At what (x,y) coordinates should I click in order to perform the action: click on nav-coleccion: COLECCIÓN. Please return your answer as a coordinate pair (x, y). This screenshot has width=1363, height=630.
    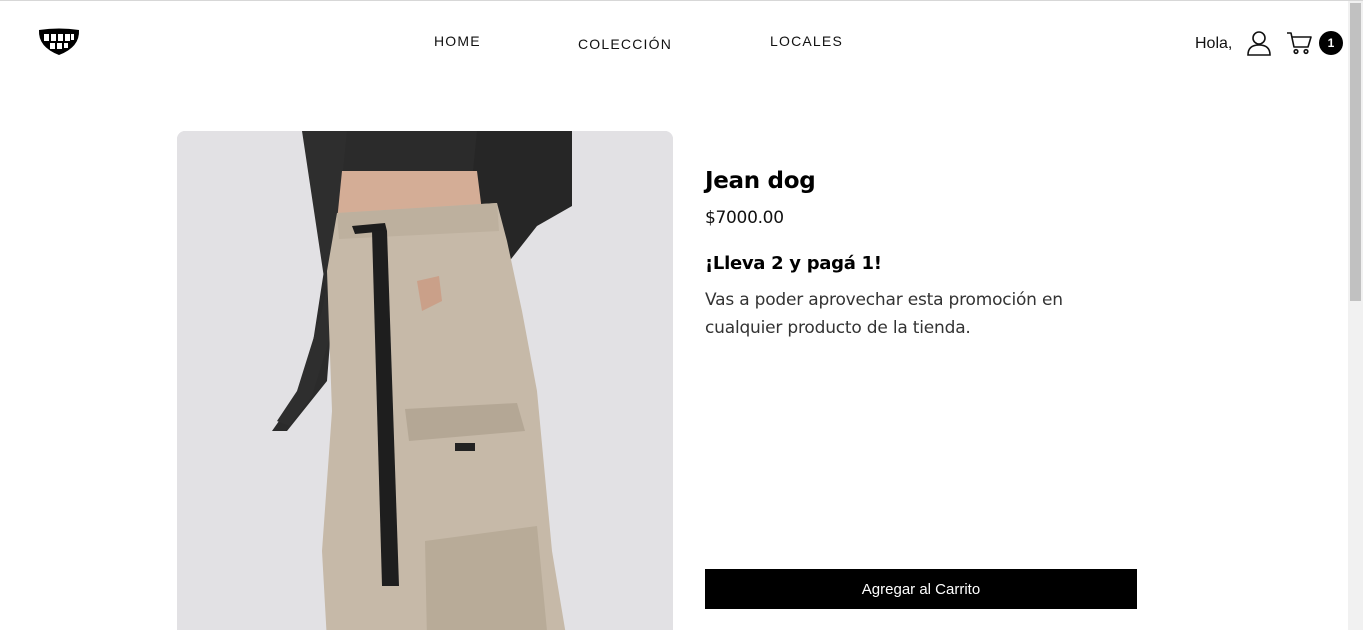
    Looking at the image, I should click on (625, 44).